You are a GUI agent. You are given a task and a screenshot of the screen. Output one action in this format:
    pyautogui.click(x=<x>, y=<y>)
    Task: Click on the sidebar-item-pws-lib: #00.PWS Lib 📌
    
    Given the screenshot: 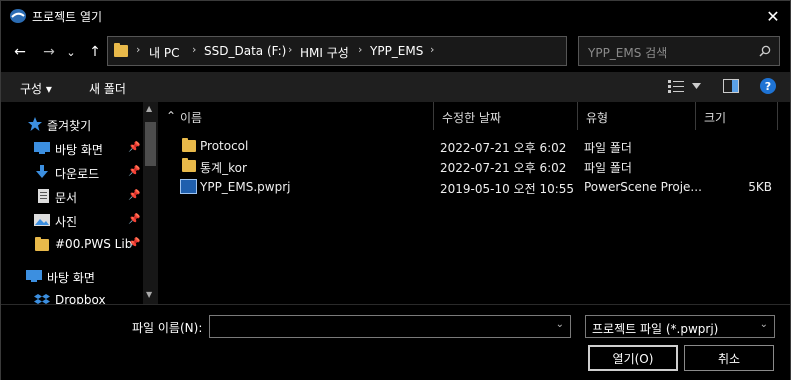 What is the action you would take?
    pyautogui.click(x=72, y=245)
    